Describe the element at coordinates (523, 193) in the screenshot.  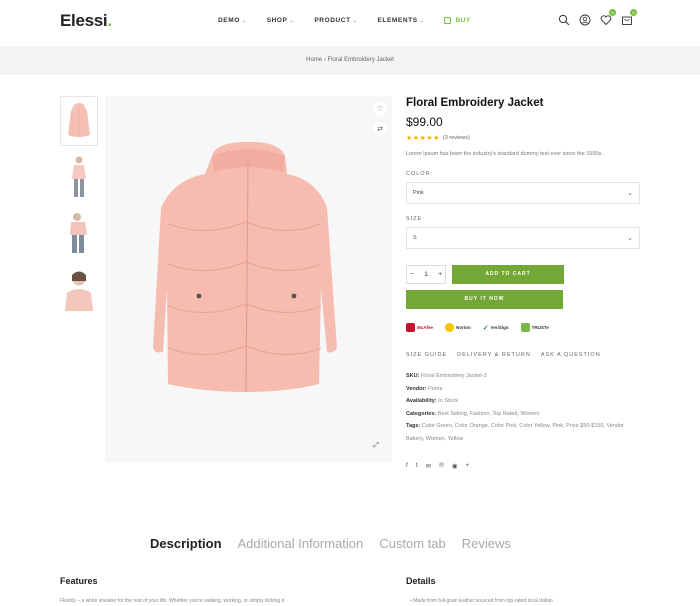
I see `color-select: Pink ⌄` at that location.